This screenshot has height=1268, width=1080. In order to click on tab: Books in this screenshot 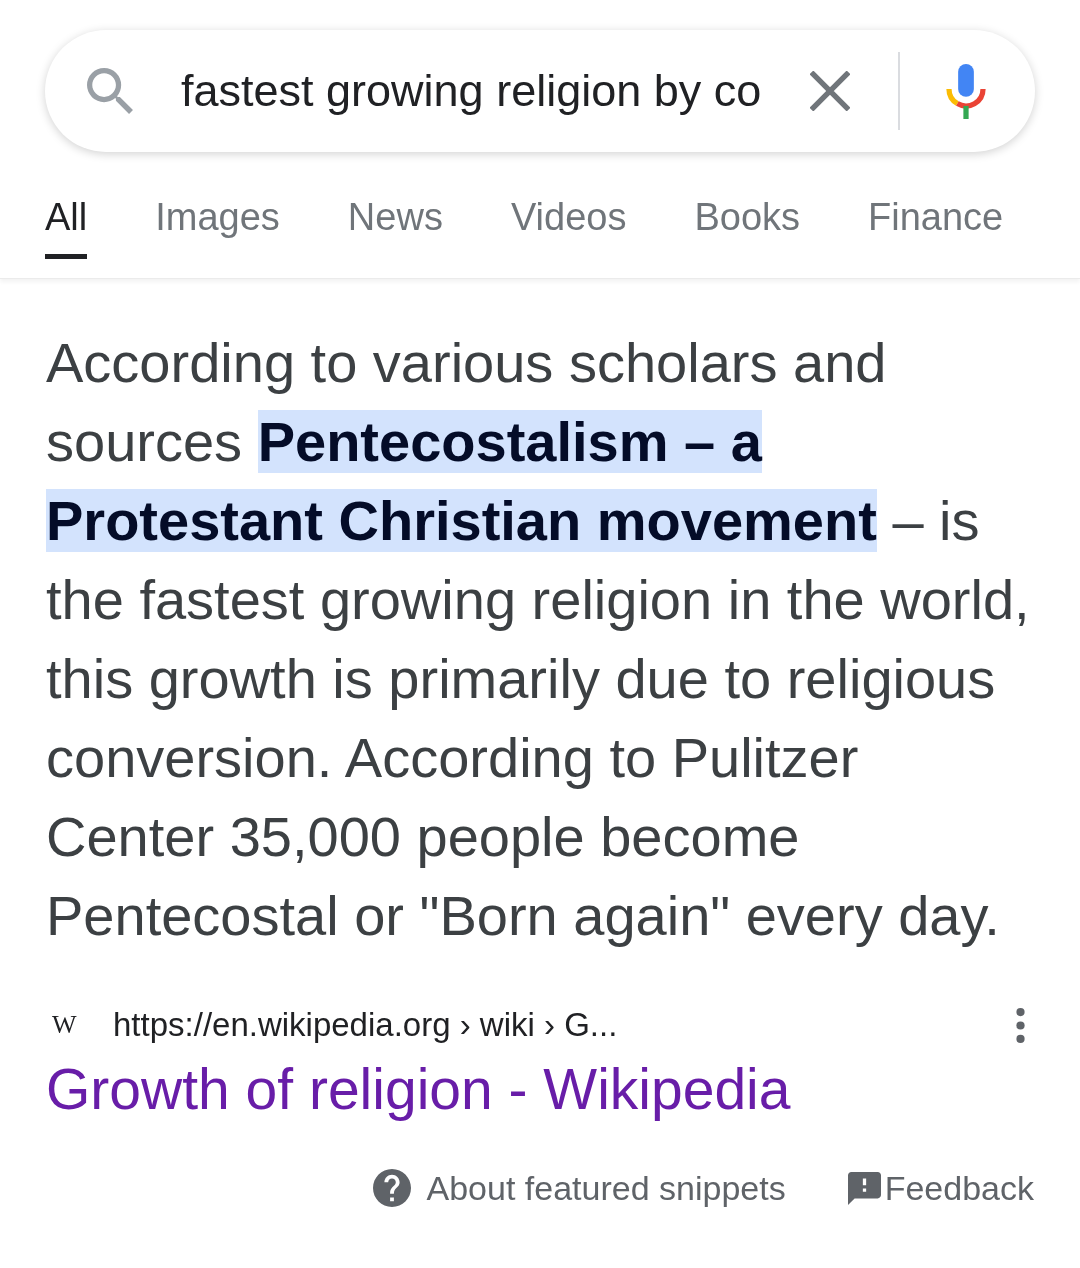, I will do `click(747, 227)`.